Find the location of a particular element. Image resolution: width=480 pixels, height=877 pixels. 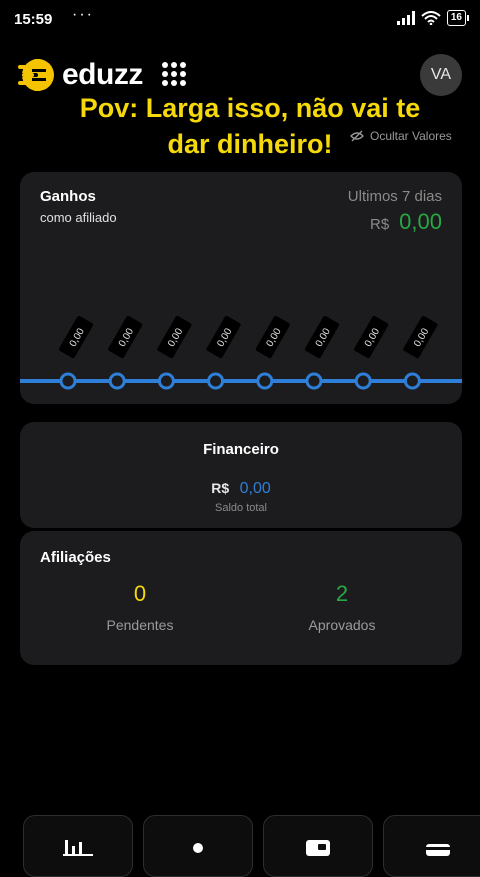

approved-label: Aprovados is located at coordinates (342, 625).